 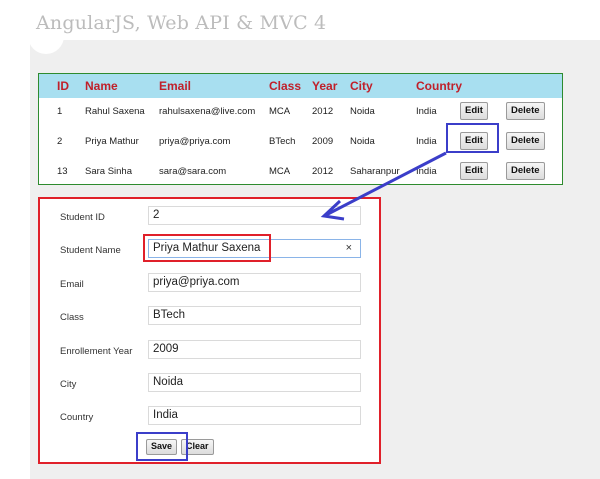 I want to click on cell-name: Rahul Saxena, so click(x=115, y=111).